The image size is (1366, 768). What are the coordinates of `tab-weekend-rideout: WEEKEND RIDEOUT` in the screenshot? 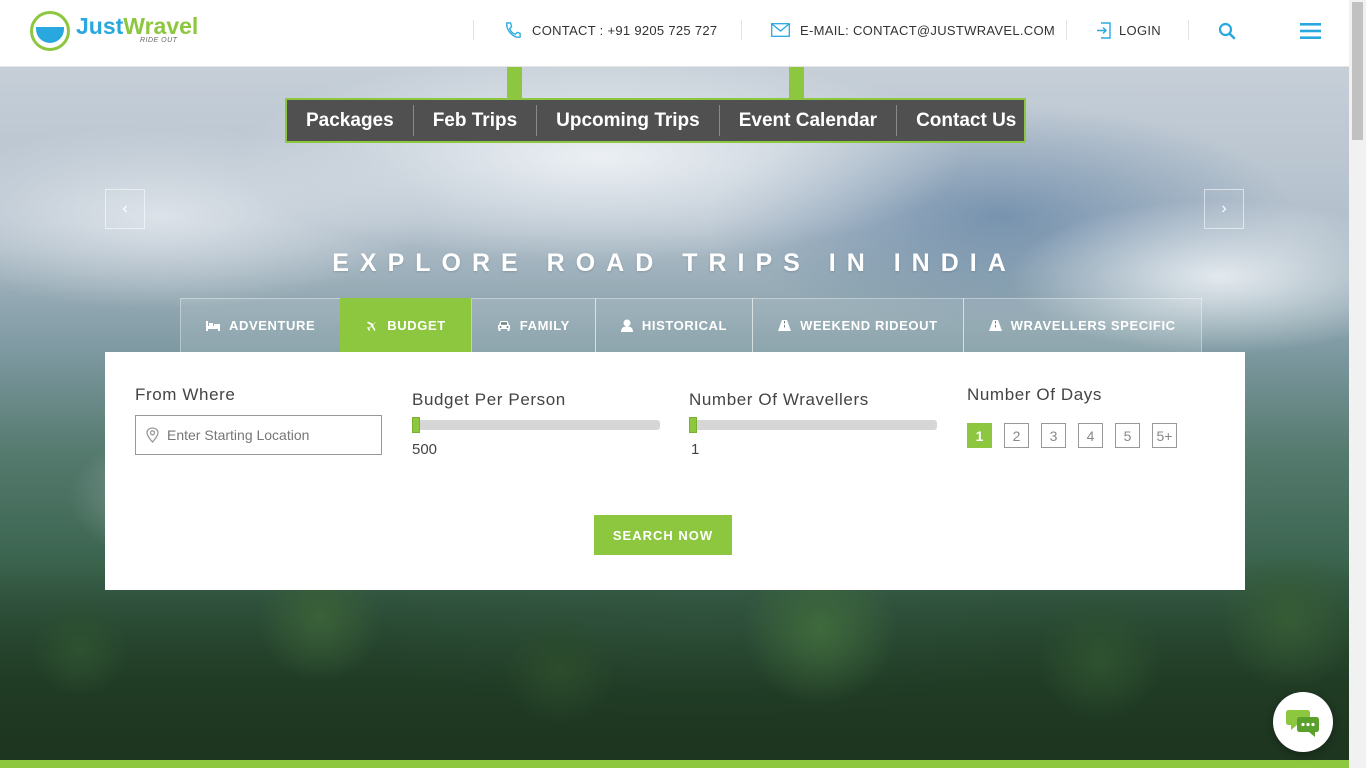 It's located at (858, 325).